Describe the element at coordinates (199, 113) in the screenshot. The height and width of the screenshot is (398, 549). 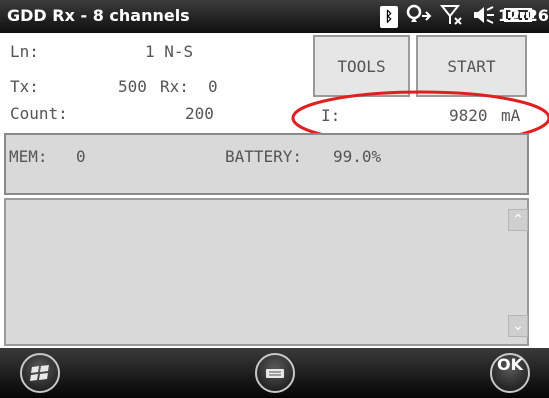
I see `count-value: 200` at that location.